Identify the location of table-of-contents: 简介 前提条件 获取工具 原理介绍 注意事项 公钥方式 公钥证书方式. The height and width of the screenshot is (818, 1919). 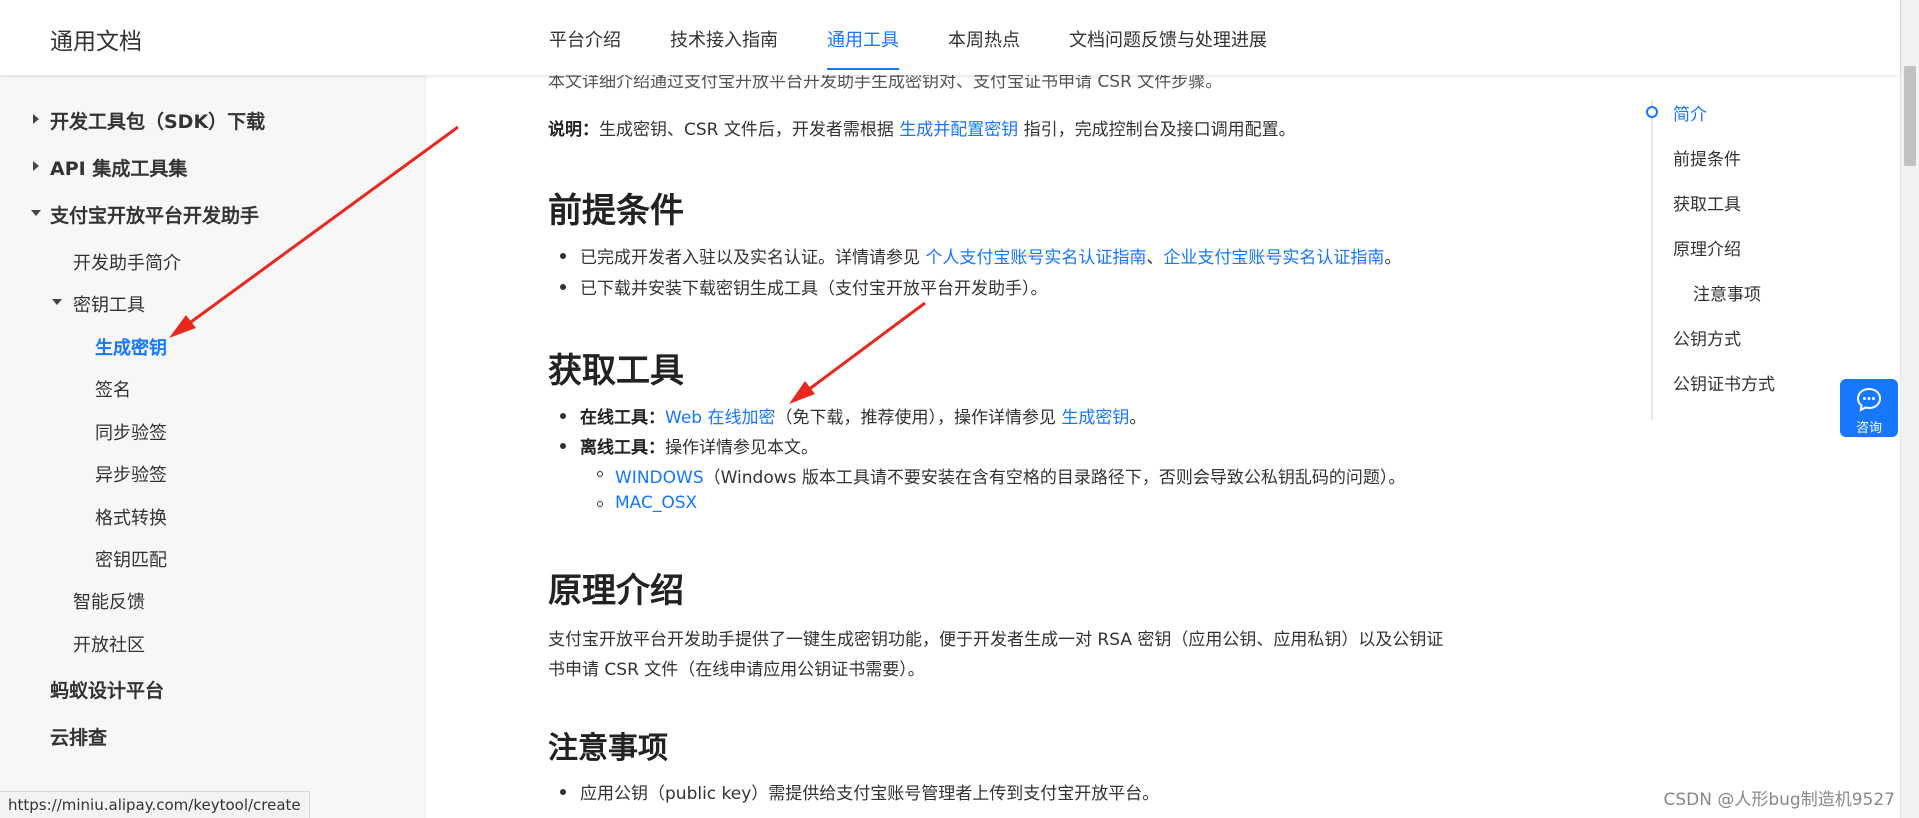
(1749, 260).